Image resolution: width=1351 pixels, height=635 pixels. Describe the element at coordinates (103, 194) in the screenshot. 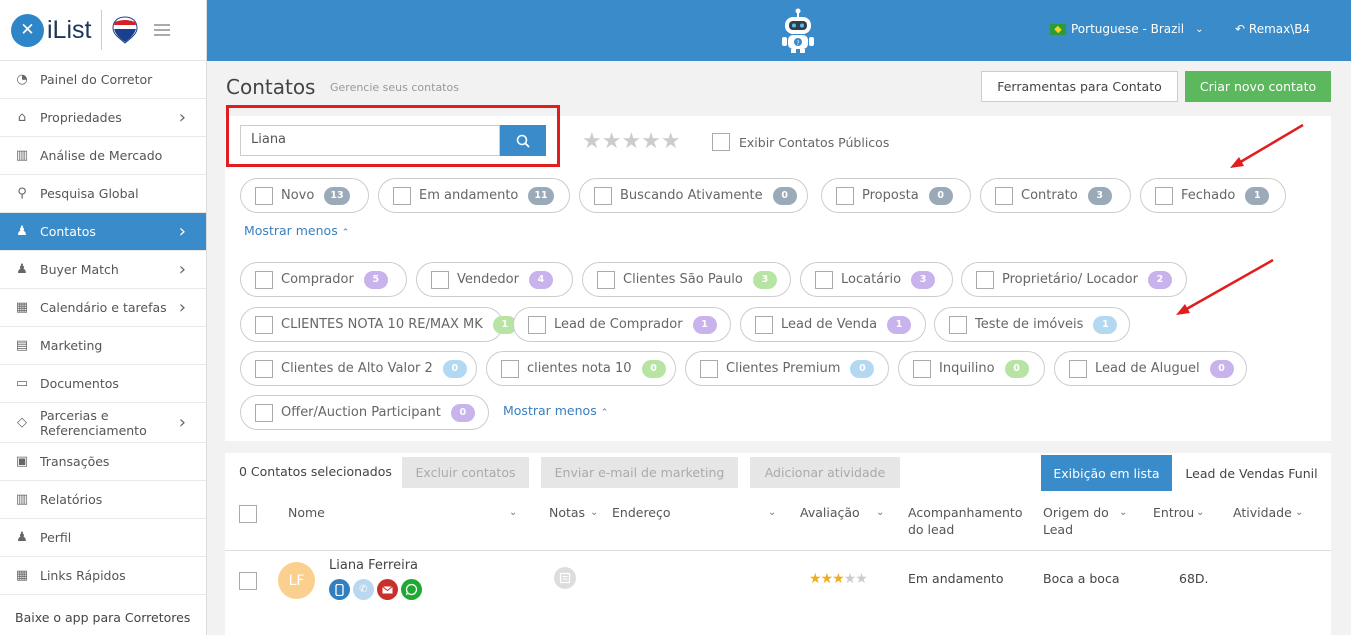

I see `sidebar-item-pesquisa: ⚲ Pesquisa Global` at that location.